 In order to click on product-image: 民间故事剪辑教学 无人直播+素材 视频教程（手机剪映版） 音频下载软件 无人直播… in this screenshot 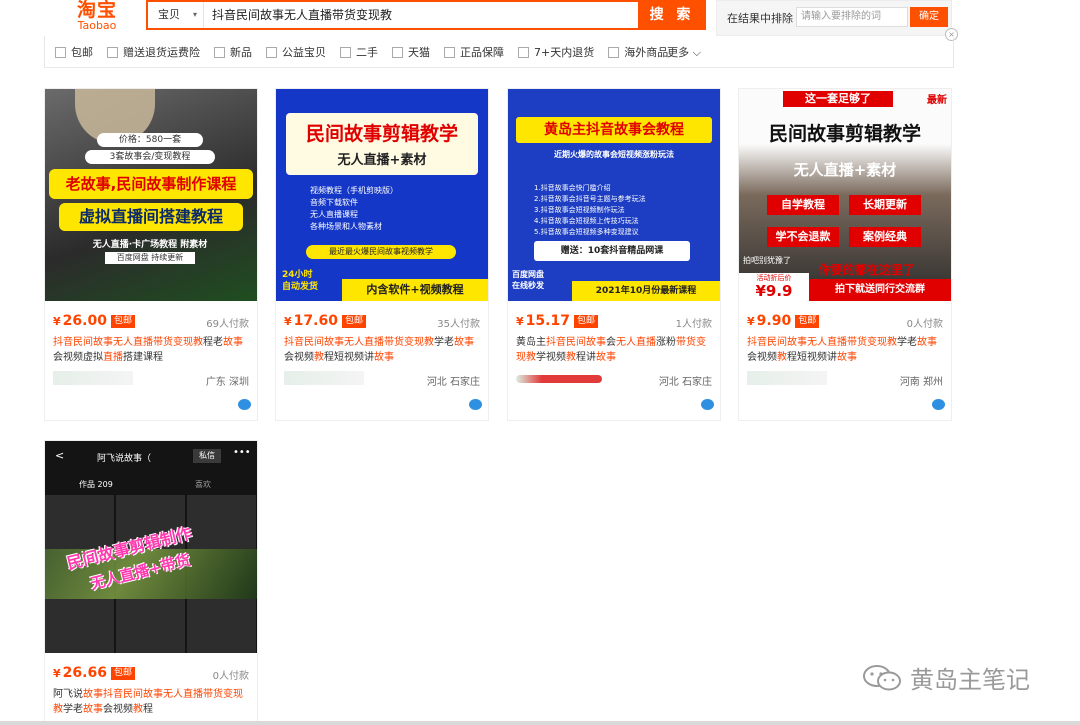, I will do `click(382, 195)`.